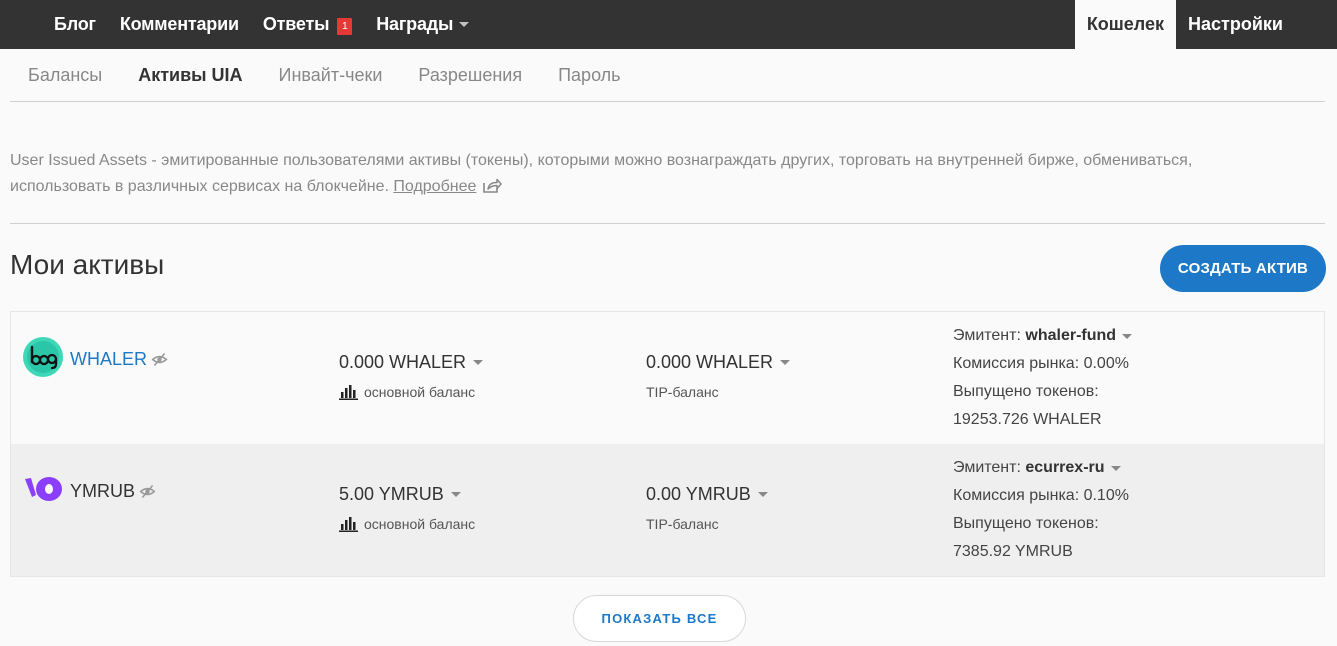 Image resolution: width=1337 pixels, height=646 pixels. What do you see at coordinates (65, 75) in the screenshot?
I see `tab-balances: Балансы` at bounding box center [65, 75].